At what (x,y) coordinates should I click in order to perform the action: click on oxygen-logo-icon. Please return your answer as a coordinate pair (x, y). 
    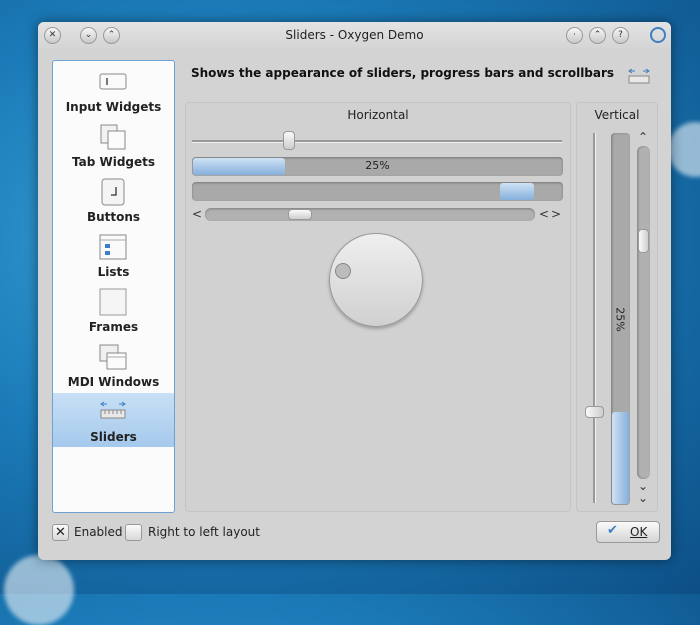
    Looking at the image, I should click on (658, 35).